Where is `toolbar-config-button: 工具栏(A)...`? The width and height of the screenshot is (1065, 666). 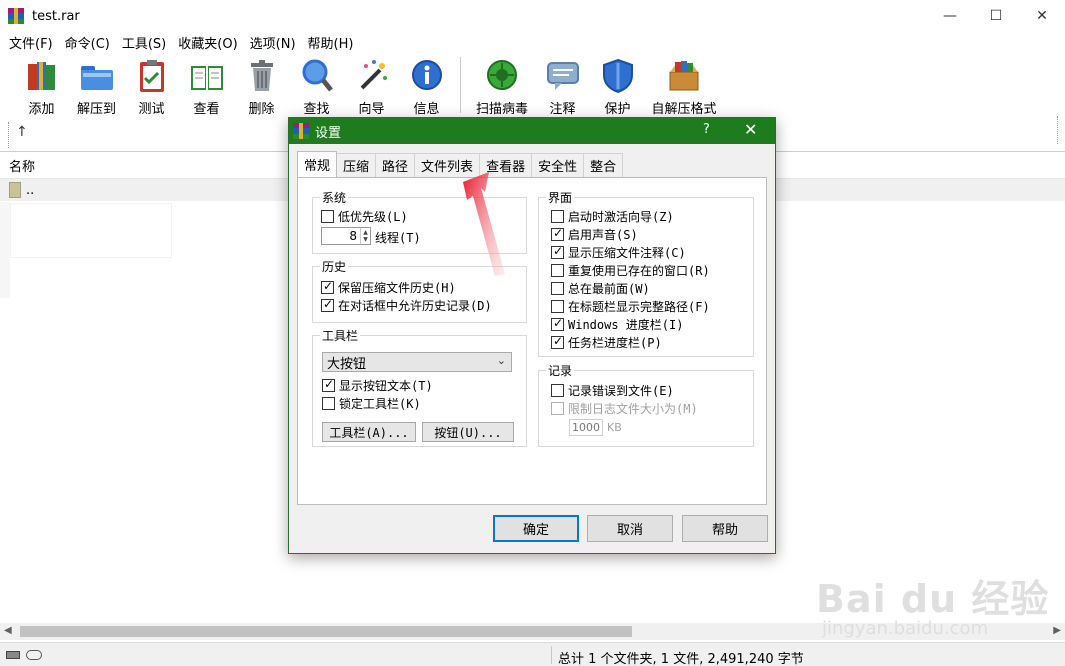
toolbar-config-button: 工具栏(A)... is located at coordinates (369, 432).